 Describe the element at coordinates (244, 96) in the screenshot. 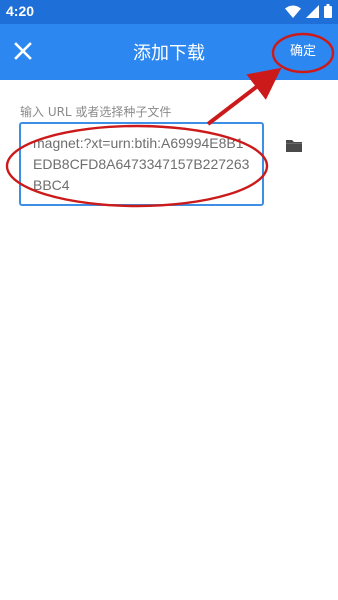

I see `annotation-arrow` at that location.